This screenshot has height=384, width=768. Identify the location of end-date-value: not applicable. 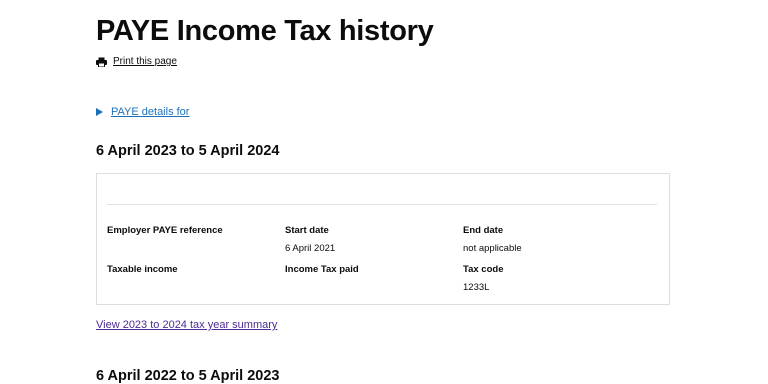
(492, 248).